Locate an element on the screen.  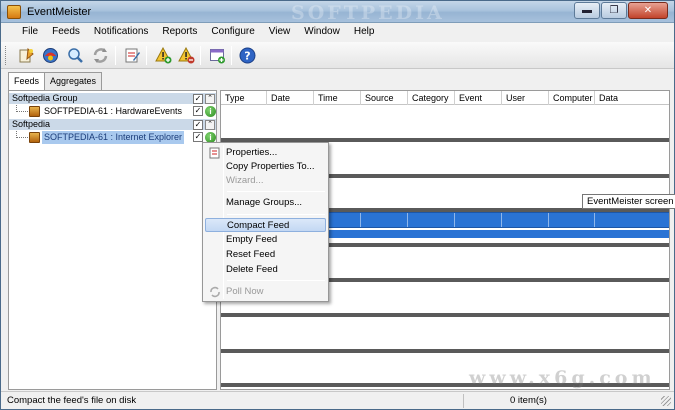
feed-label: SOFTPEDIA-61 : Internet Explorer is located at coordinates (113, 137).